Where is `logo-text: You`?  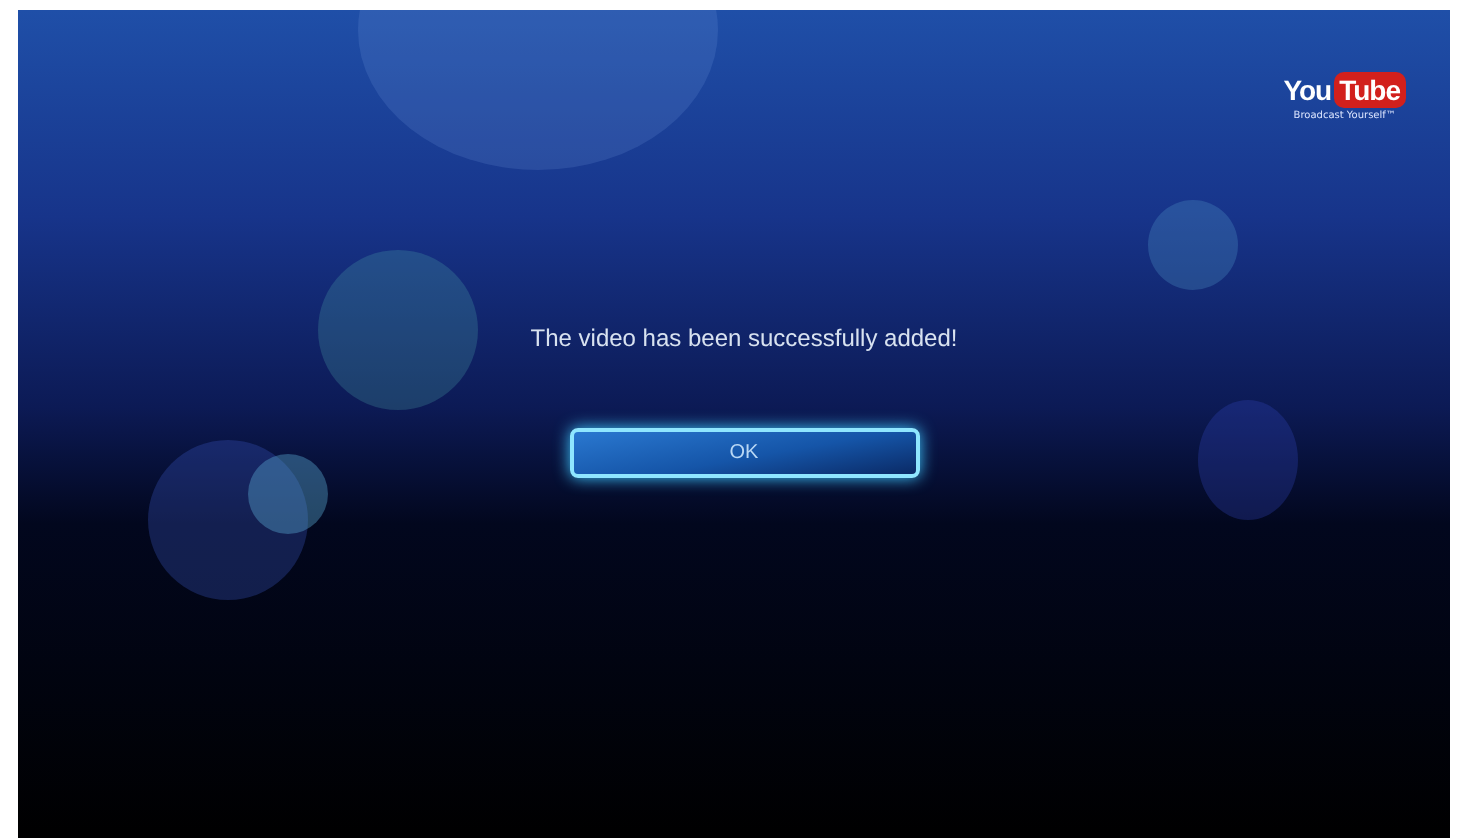 logo-text: You is located at coordinates (1307, 90).